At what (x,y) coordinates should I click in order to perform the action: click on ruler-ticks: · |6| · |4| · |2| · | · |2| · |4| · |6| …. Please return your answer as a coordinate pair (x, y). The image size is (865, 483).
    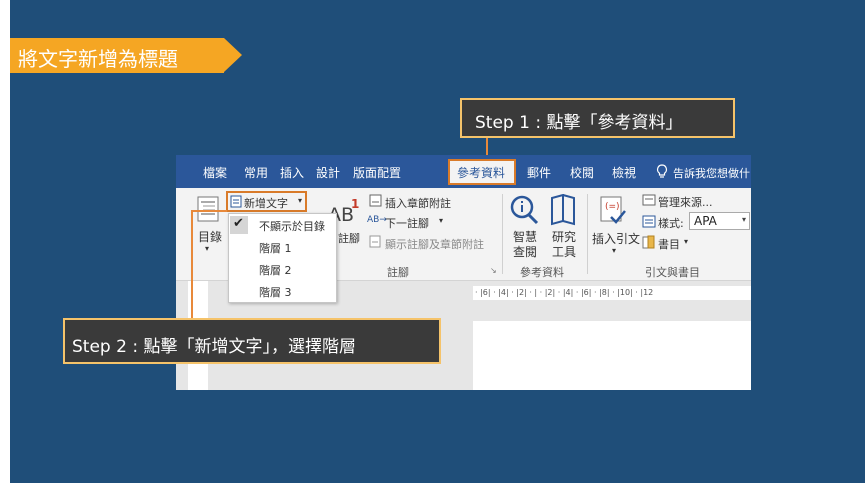
    Looking at the image, I should click on (564, 292).